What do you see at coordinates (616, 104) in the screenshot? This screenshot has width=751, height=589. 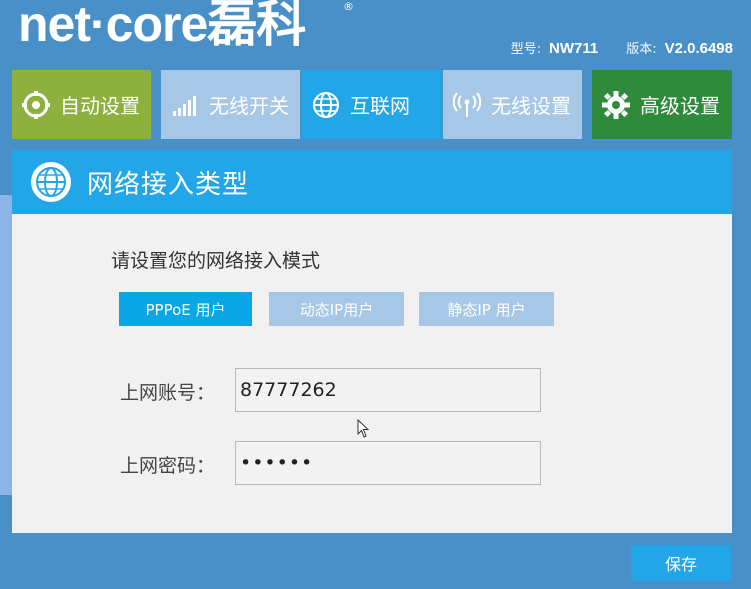 I see `gear-icon` at bounding box center [616, 104].